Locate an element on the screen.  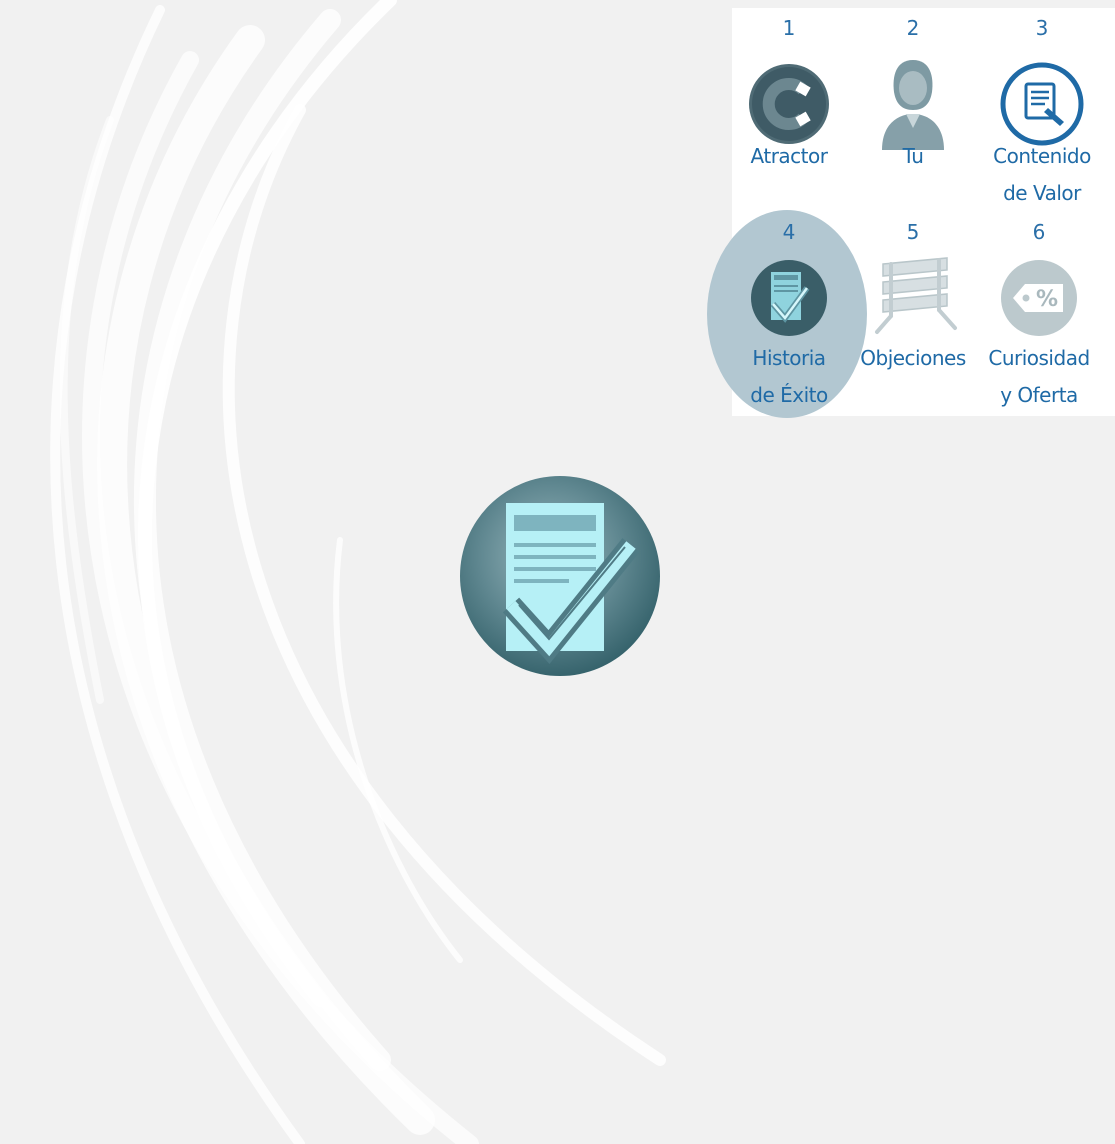
document-check-icon is located at coordinates (789, 298).